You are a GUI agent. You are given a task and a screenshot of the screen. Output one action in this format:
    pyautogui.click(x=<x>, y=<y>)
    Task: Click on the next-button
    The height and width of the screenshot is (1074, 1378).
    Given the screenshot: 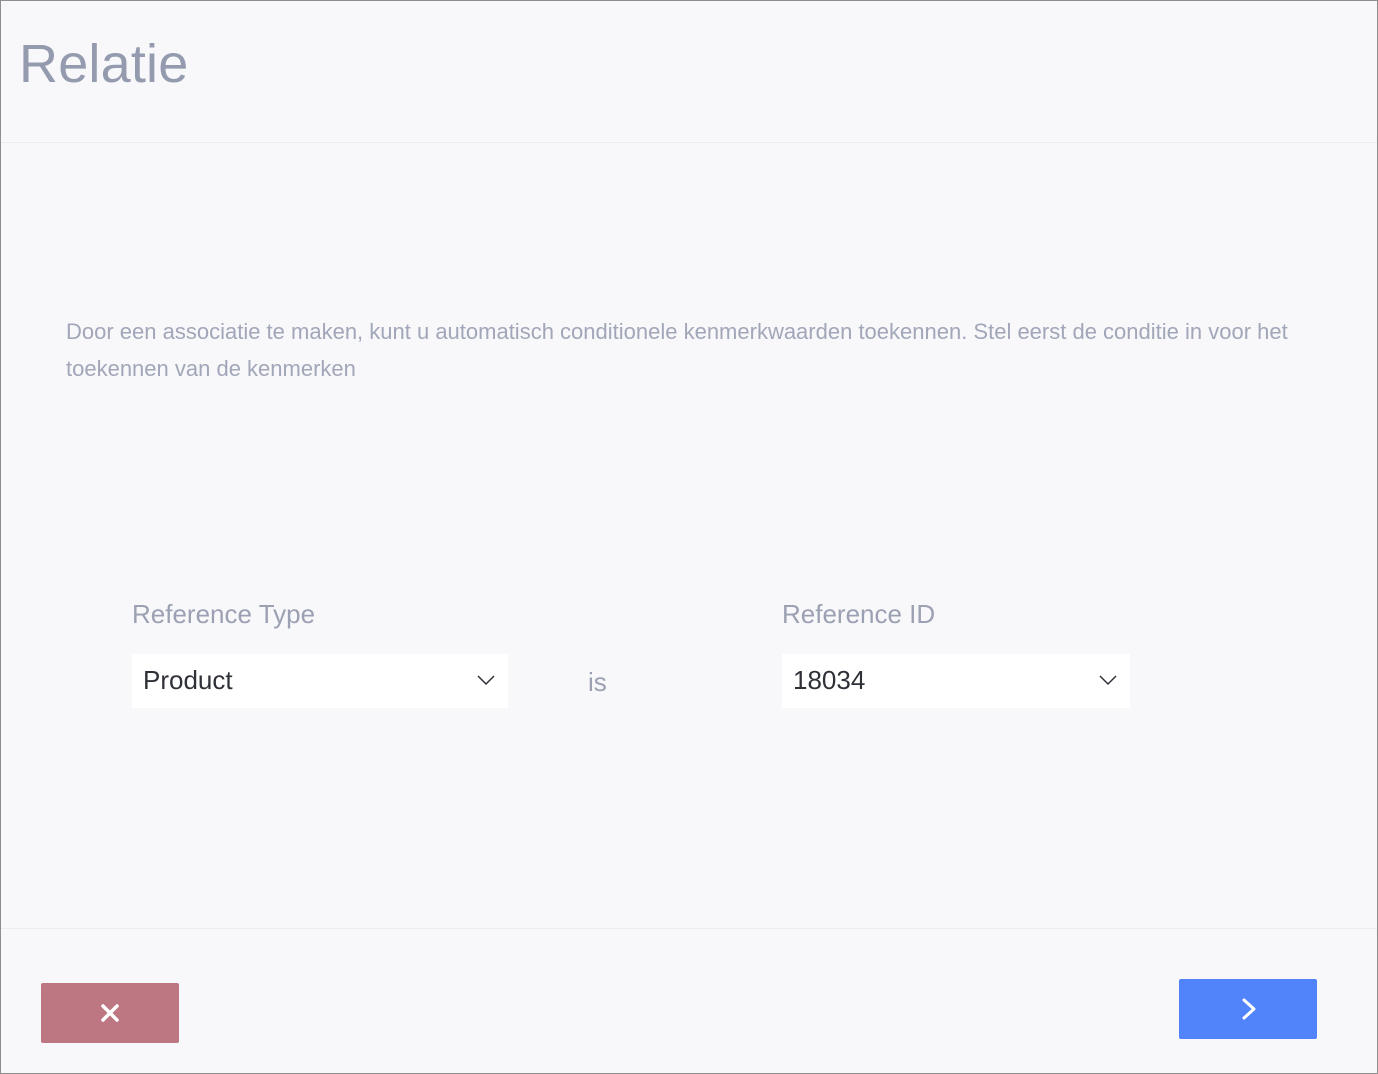 What is the action you would take?
    pyautogui.click(x=1248, y=1009)
    